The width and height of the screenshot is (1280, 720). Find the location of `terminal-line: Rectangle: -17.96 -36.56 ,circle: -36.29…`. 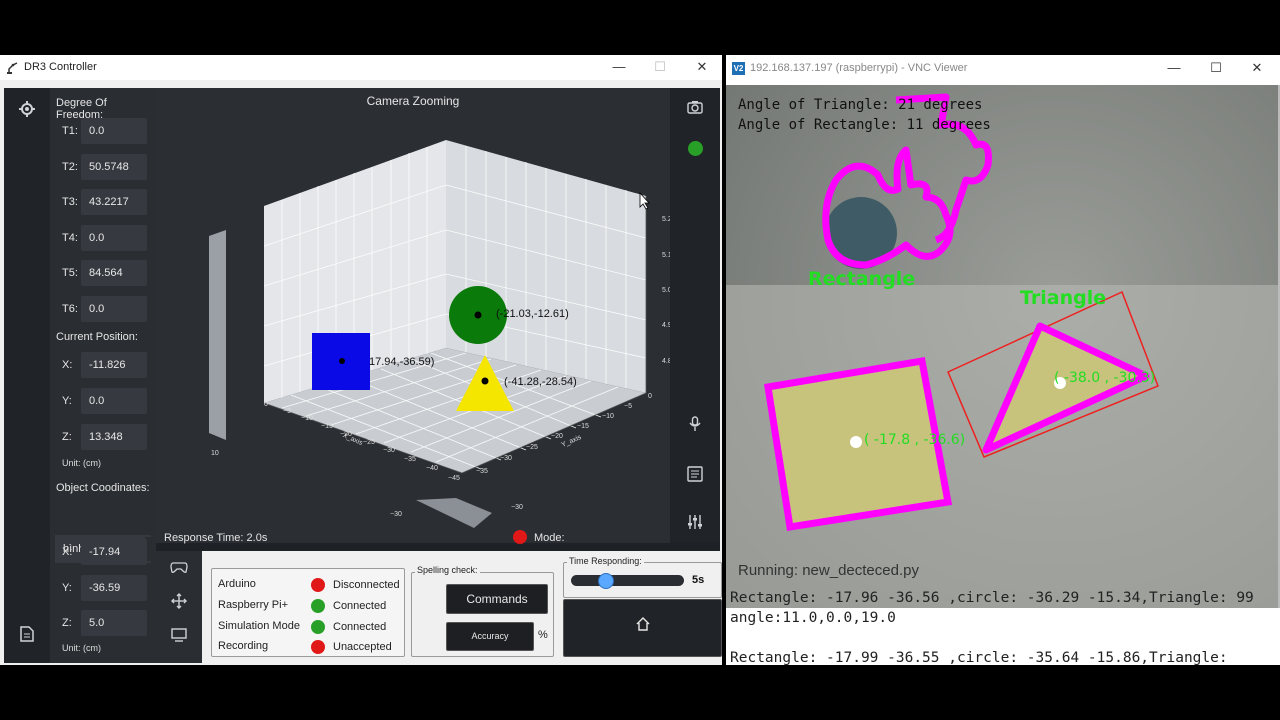

terminal-line: Rectangle: -17.96 -36.56 ,circle: -36.29… is located at coordinates (992, 598).